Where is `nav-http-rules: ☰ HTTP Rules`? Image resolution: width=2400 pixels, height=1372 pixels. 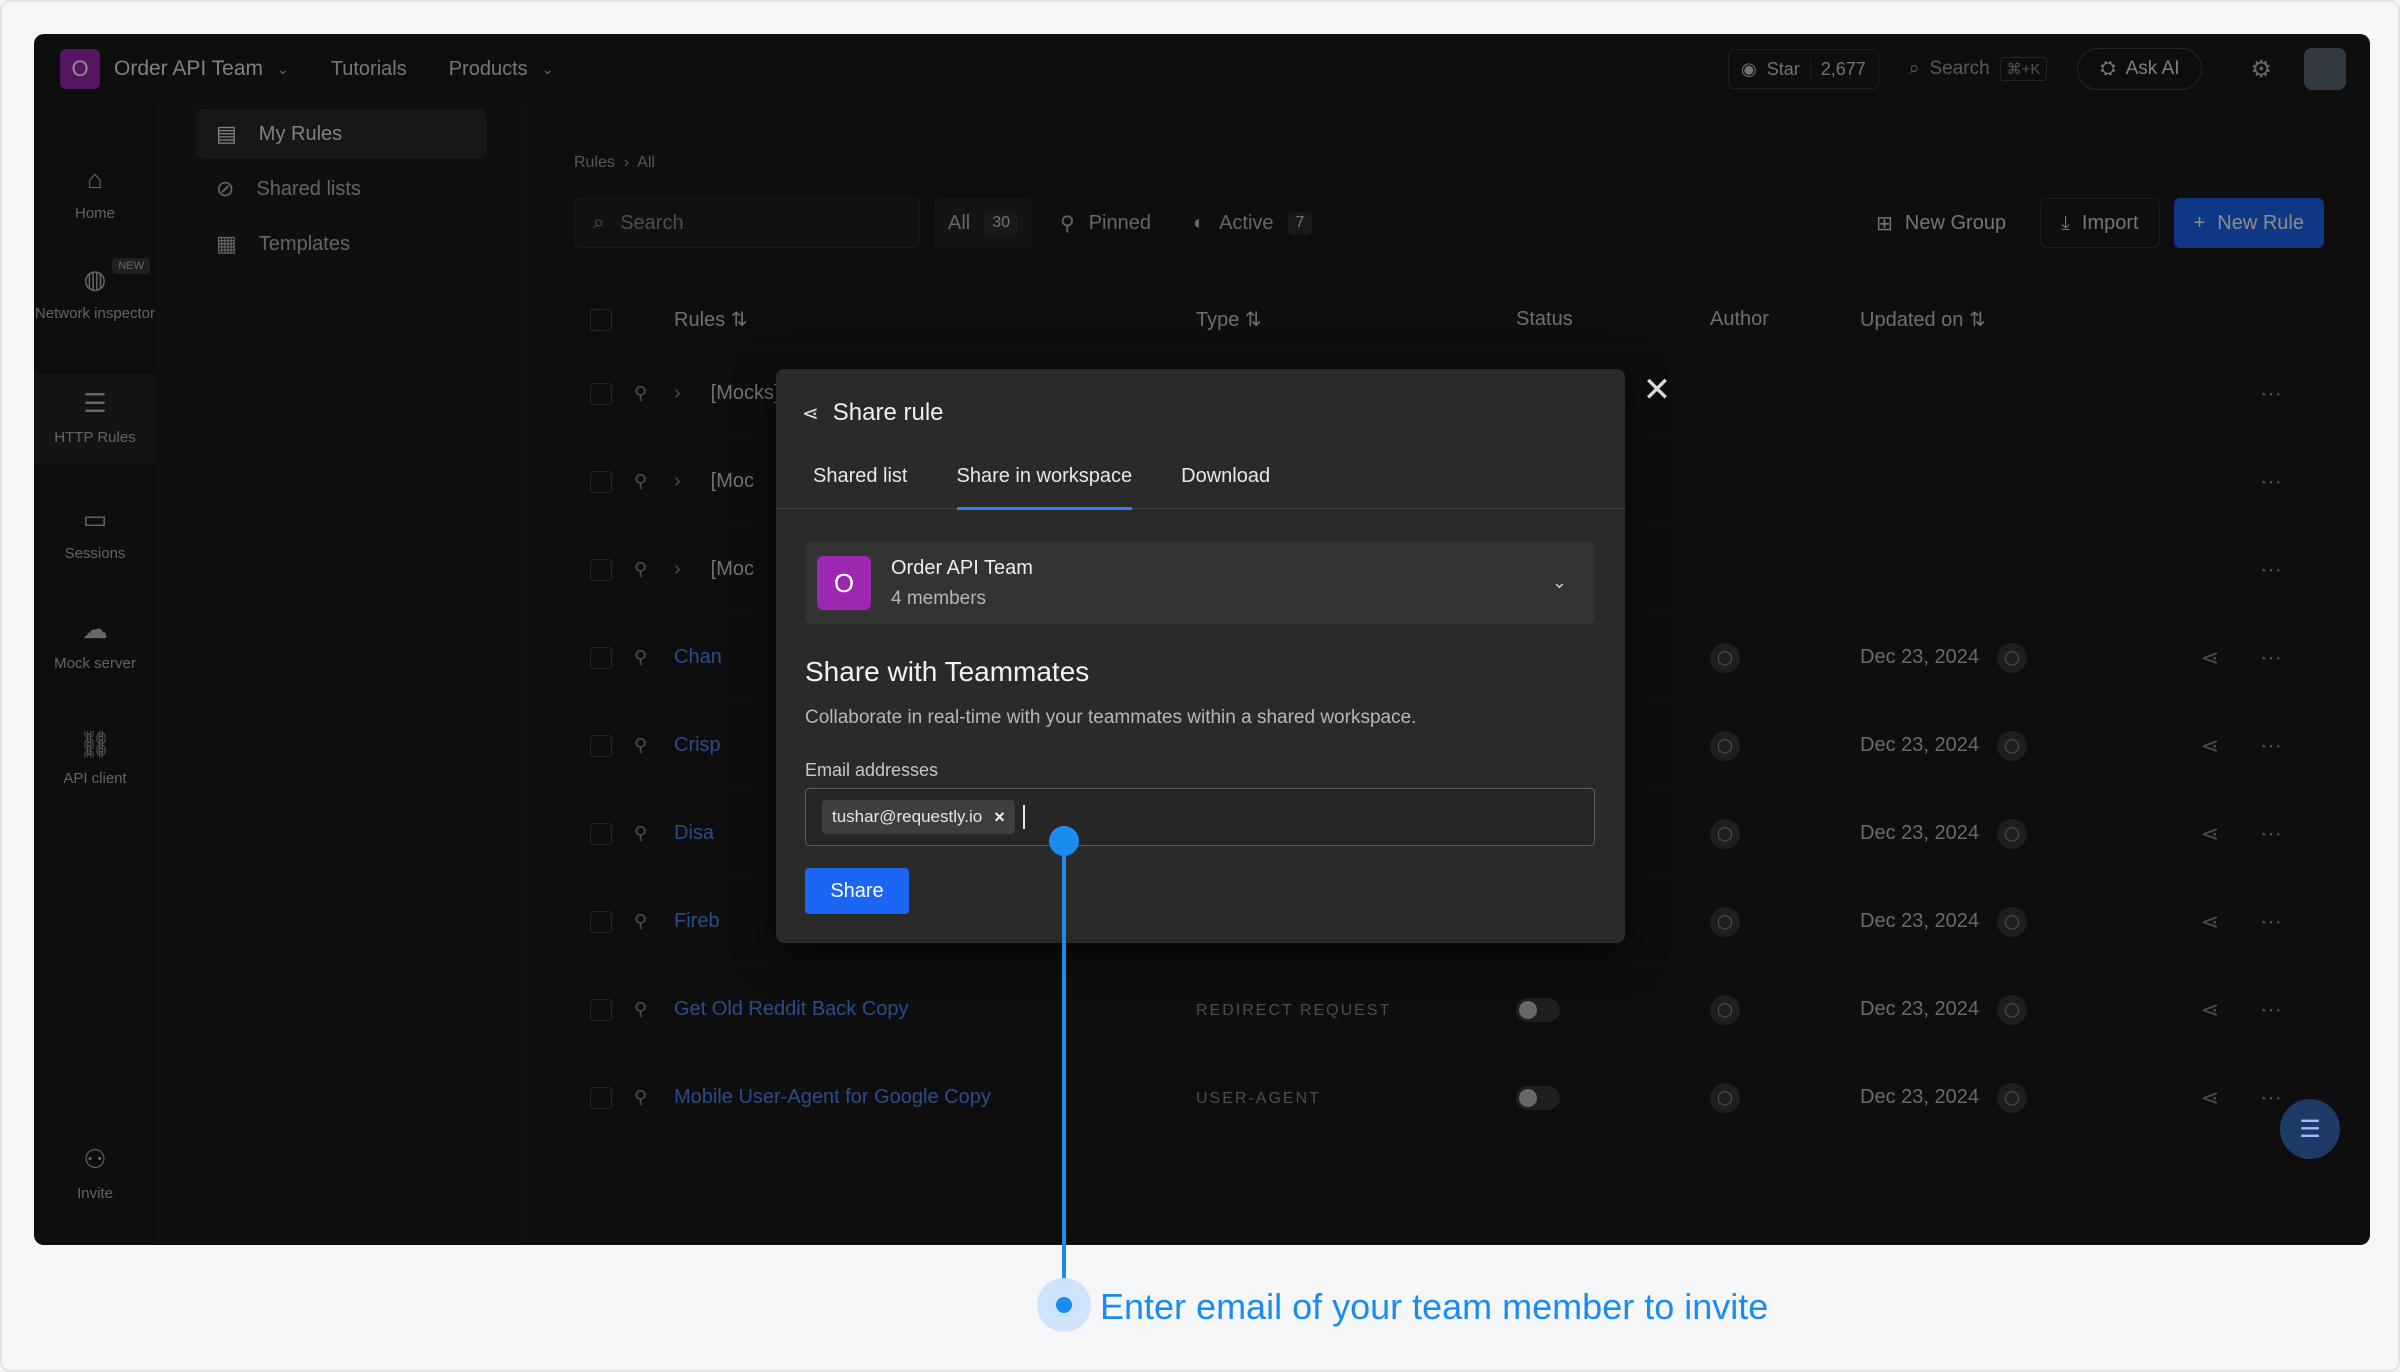 nav-http-rules: ☰ HTTP Rules is located at coordinates (95, 419).